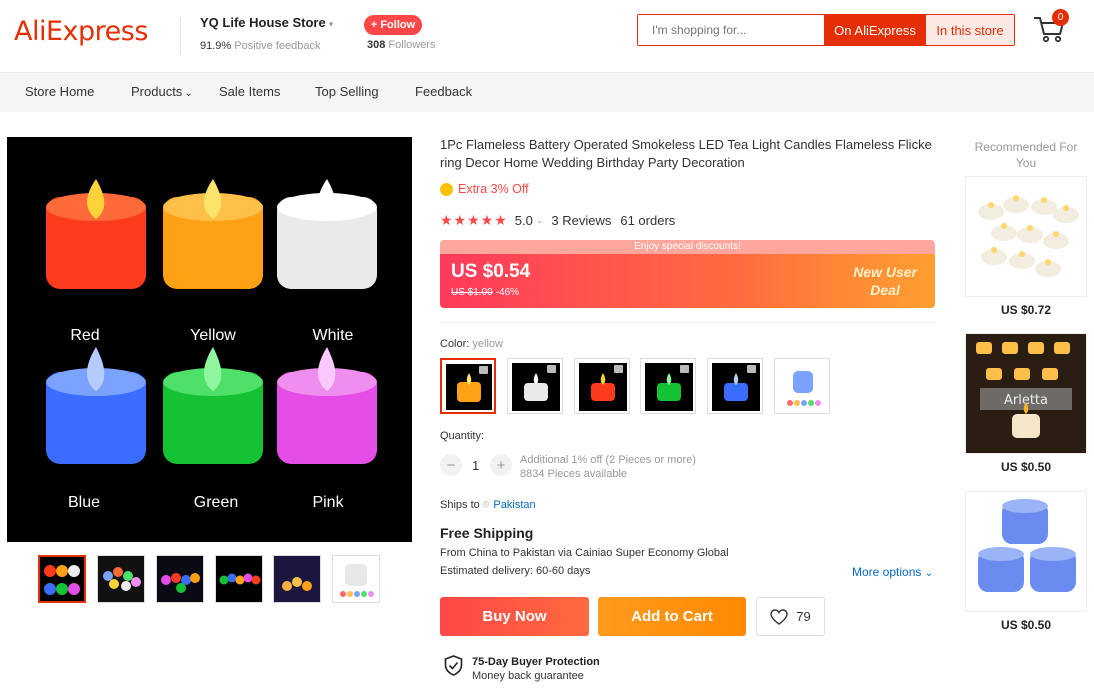  I want to click on label-pink: Pink, so click(328, 502).